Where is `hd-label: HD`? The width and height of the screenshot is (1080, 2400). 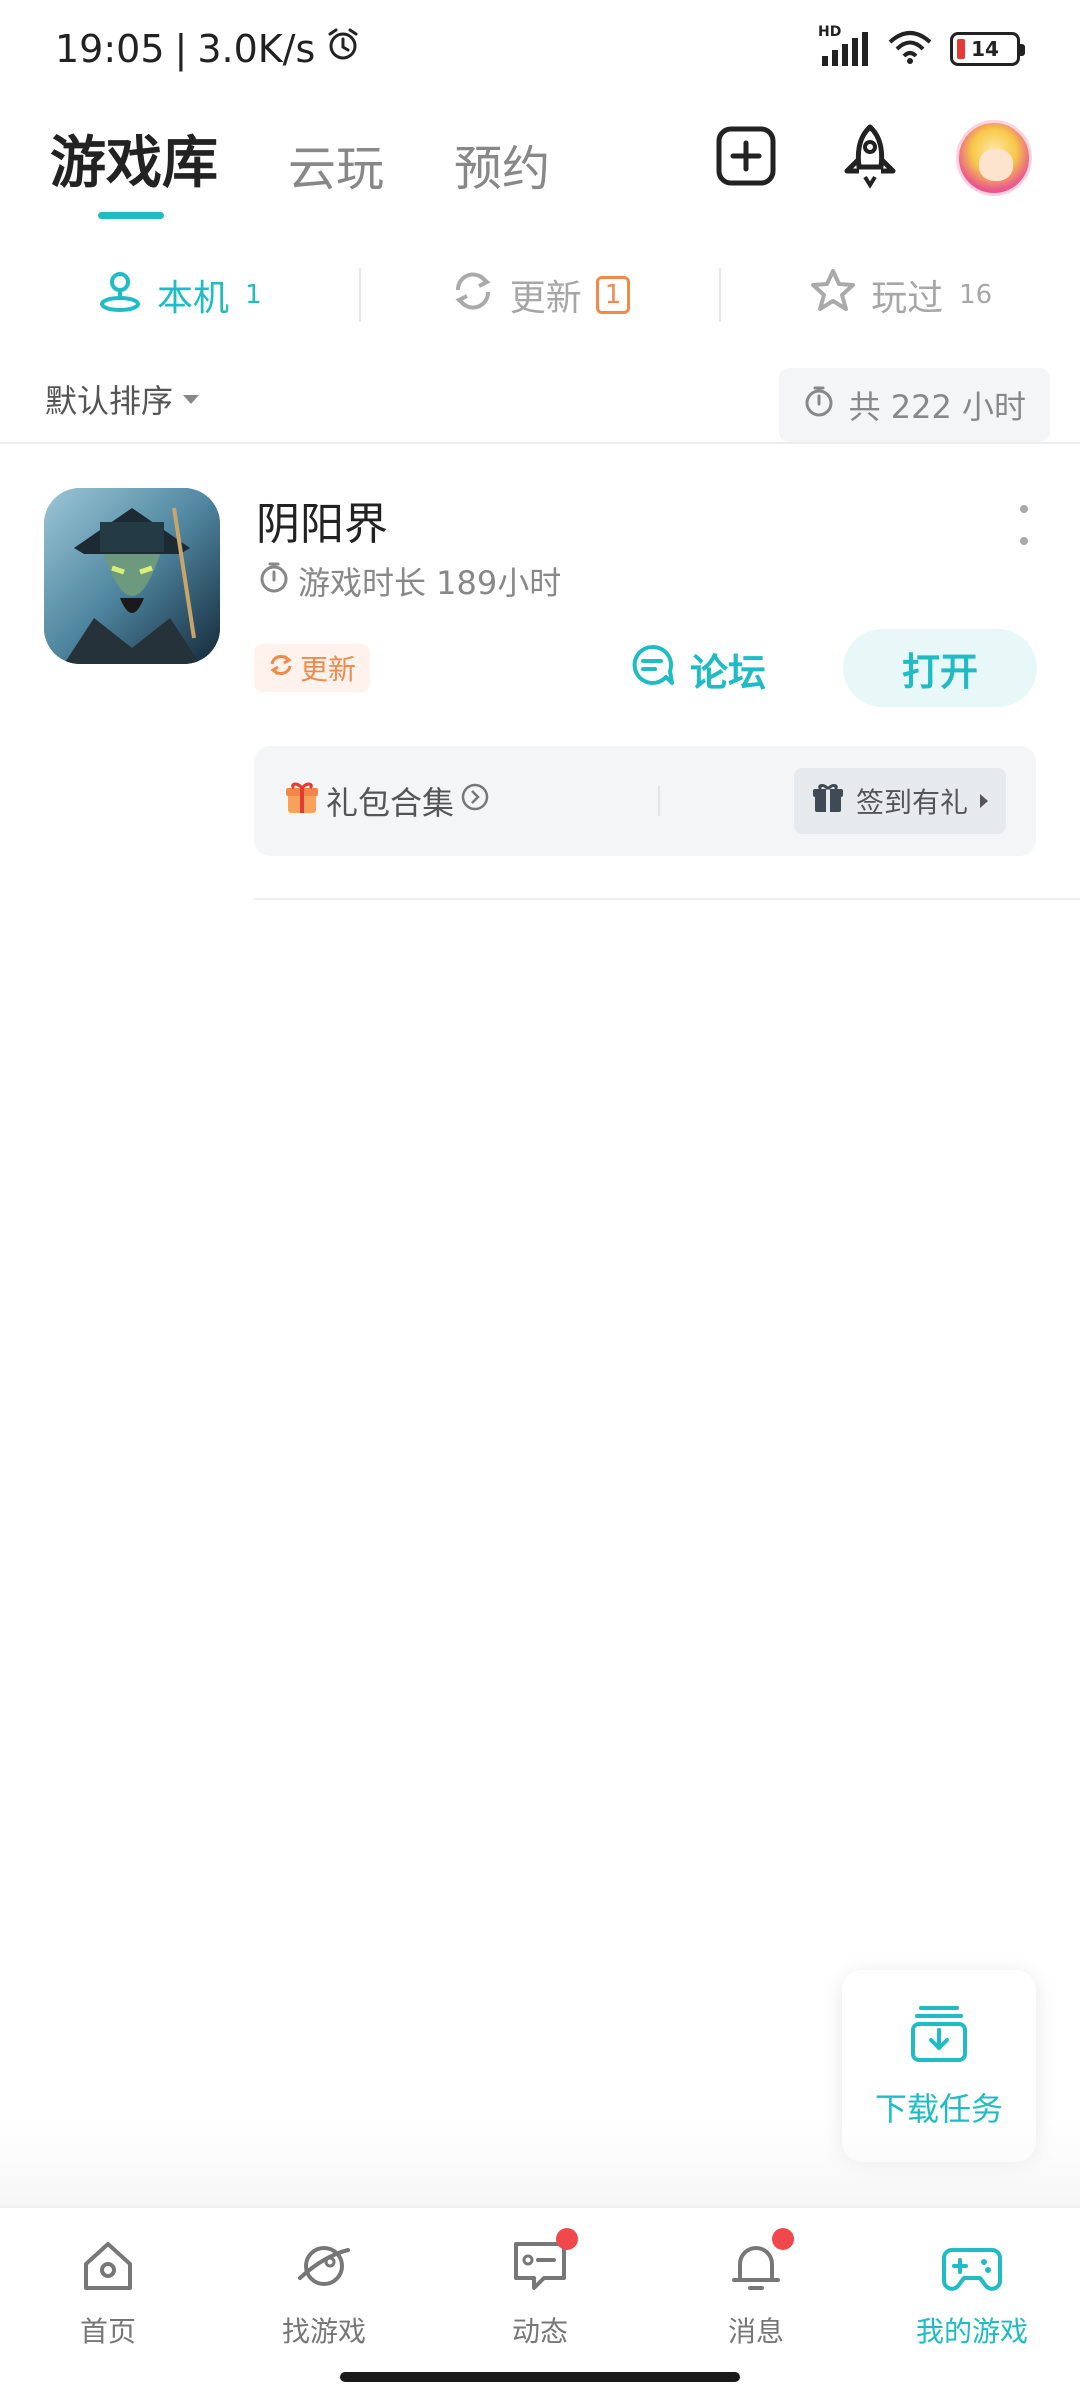
hd-label: HD is located at coordinates (830, 32).